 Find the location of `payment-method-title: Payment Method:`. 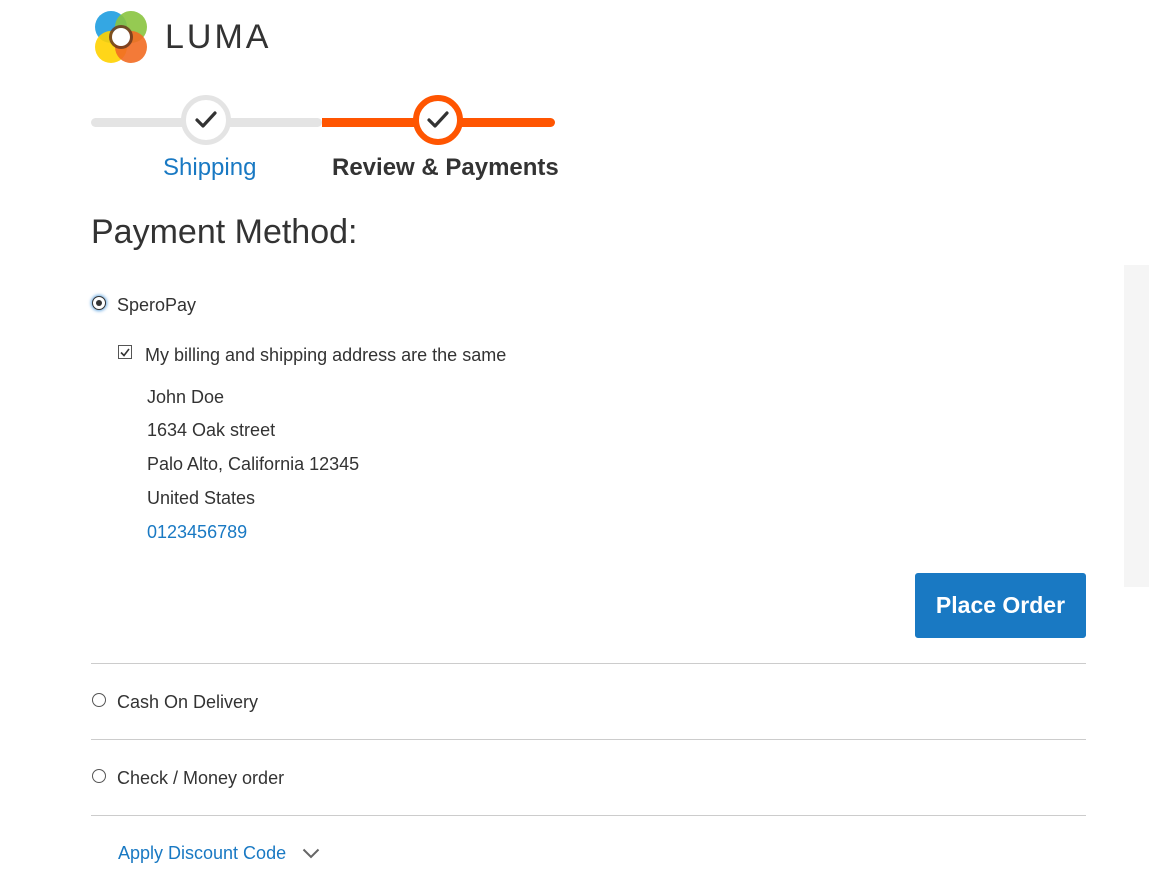

payment-method-title: Payment Method: is located at coordinates (224, 232).